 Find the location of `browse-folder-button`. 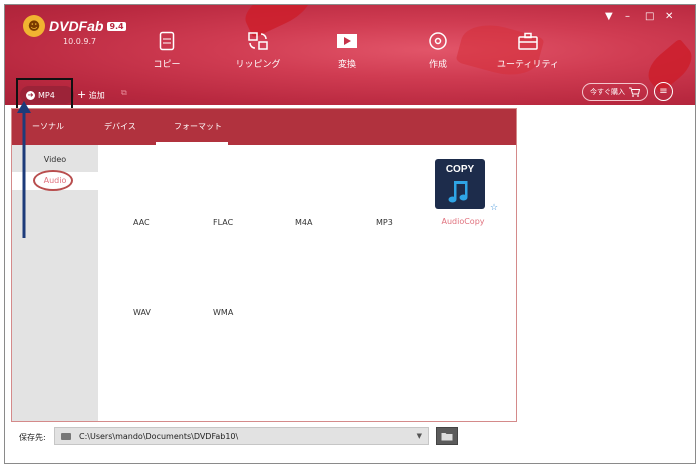

browse-folder-button is located at coordinates (447, 436).